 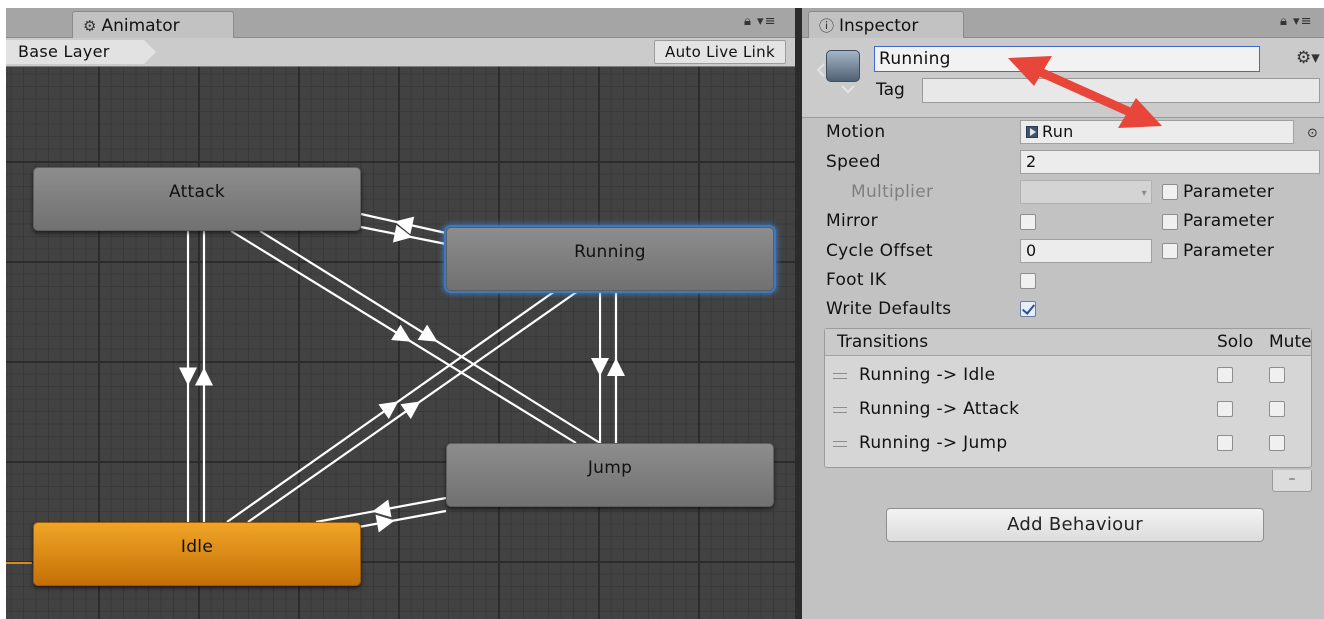 What do you see at coordinates (879, 251) in the screenshot?
I see `cycle-offset-label: Cycle Offset` at bounding box center [879, 251].